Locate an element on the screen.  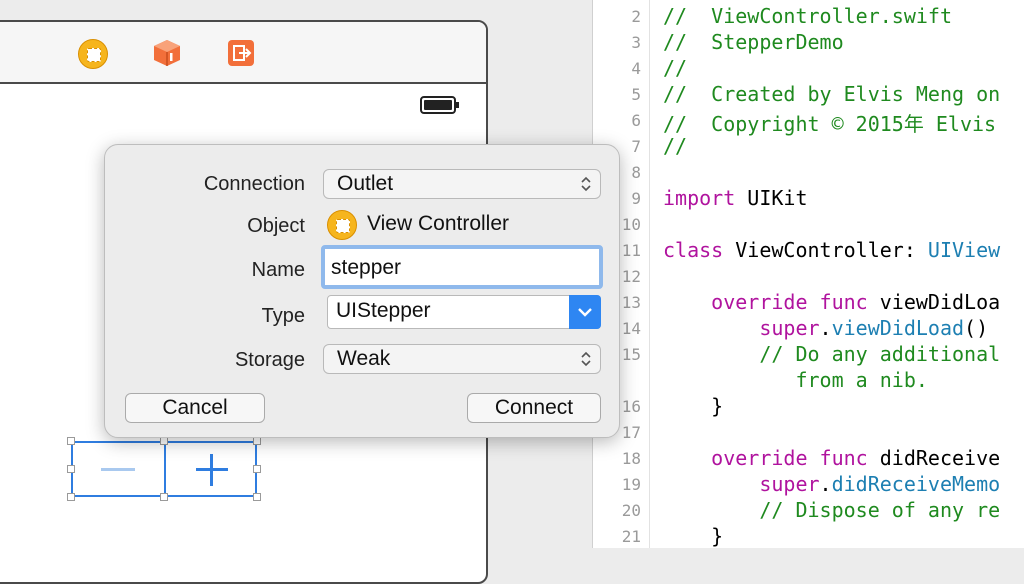
line-number: 6 is located at coordinates (636, 120).